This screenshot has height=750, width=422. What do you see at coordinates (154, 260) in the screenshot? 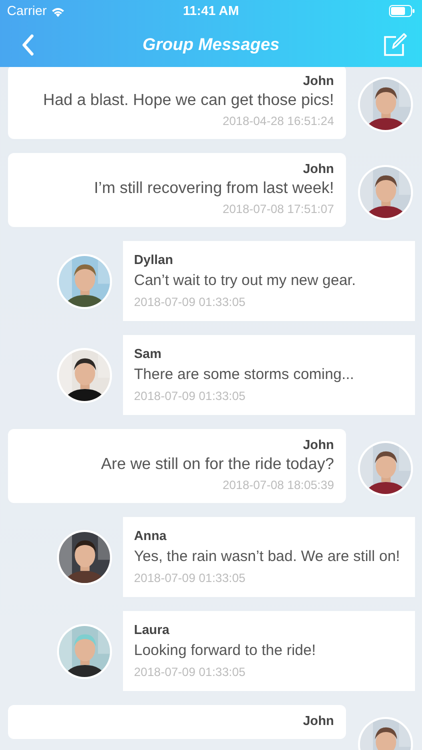
I see `sender-name: Dyllan` at bounding box center [154, 260].